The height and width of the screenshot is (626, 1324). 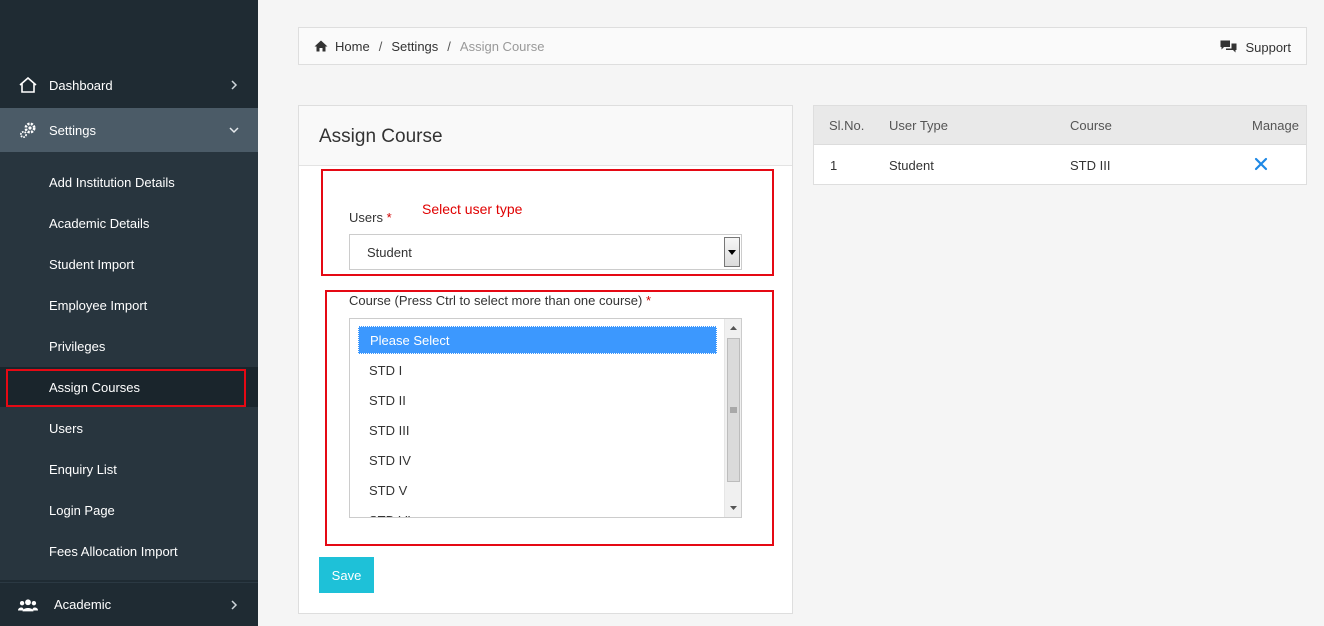 I want to click on gears-icon, so click(x=28, y=130).